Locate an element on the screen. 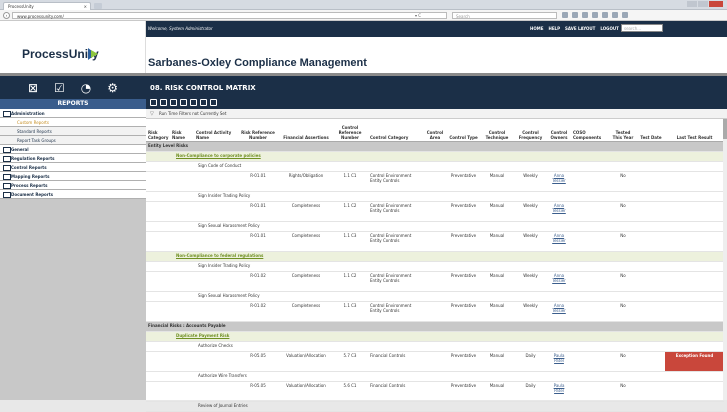  document-icon is located at coordinates (213, 102).